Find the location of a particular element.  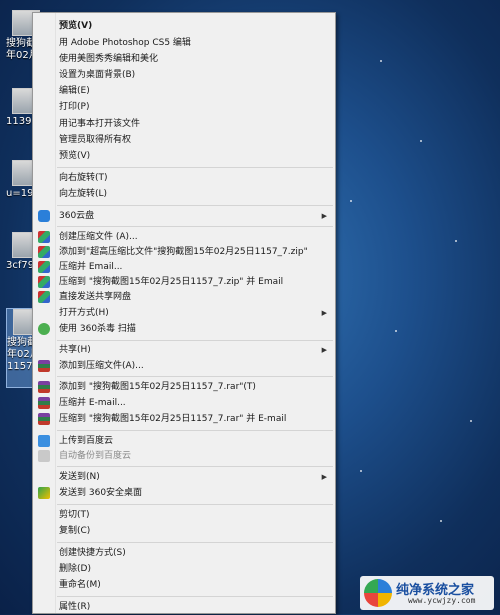

menu-item-create-shortcut: 创建快捷方式(S) is located at coordinates (184, 553).